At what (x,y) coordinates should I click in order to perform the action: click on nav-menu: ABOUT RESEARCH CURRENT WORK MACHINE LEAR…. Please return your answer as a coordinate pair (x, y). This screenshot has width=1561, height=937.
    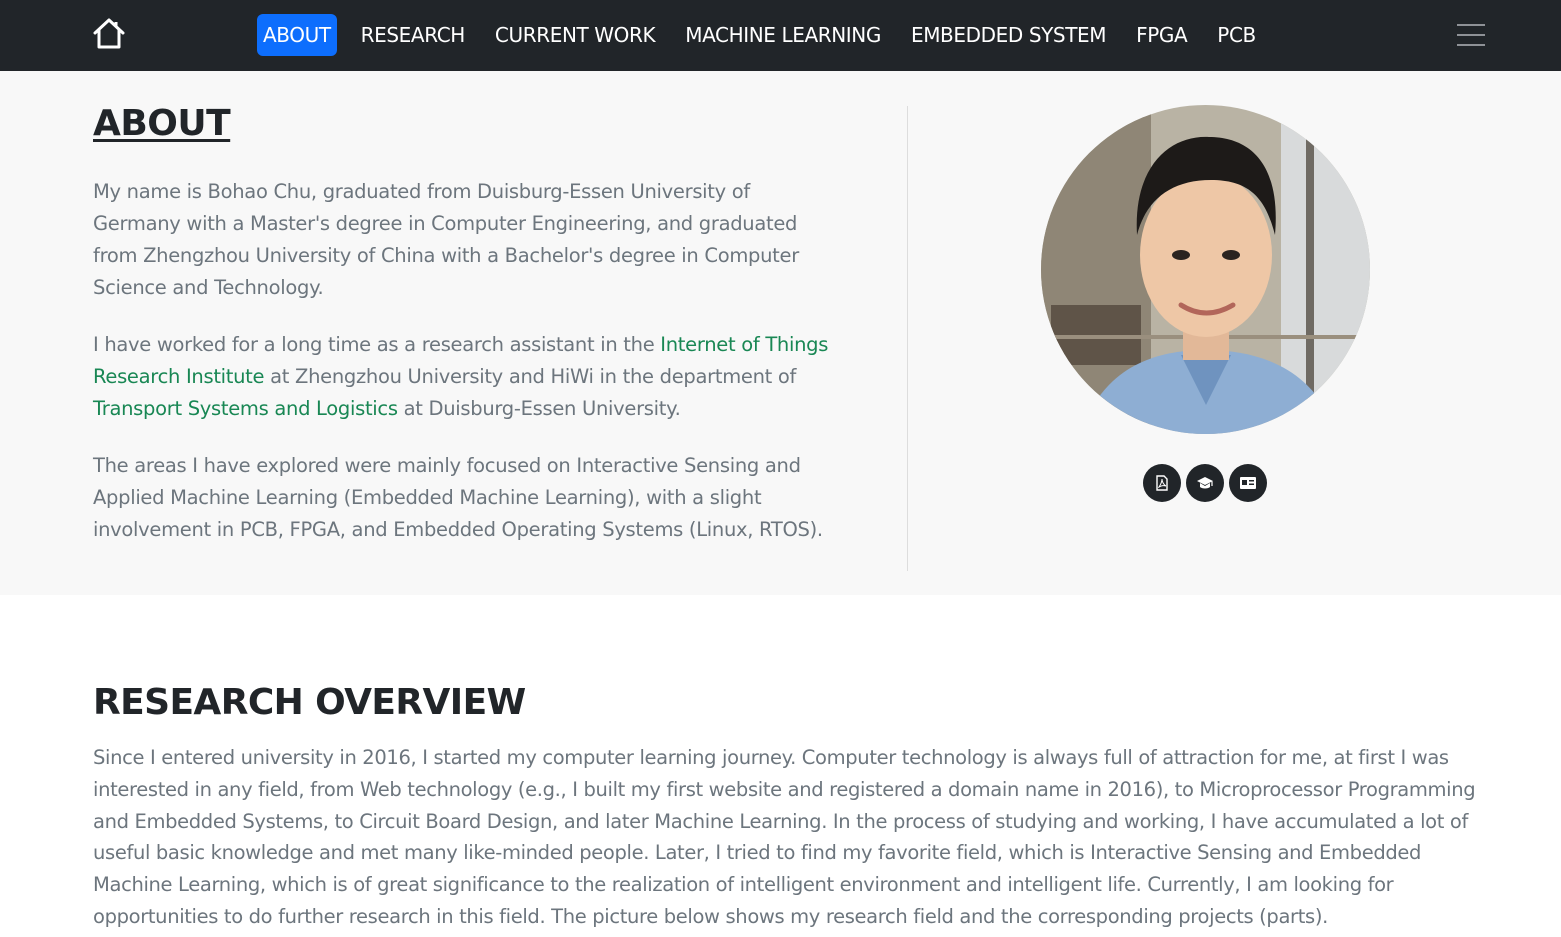
    Looking at the image, I should click on (768, 35).